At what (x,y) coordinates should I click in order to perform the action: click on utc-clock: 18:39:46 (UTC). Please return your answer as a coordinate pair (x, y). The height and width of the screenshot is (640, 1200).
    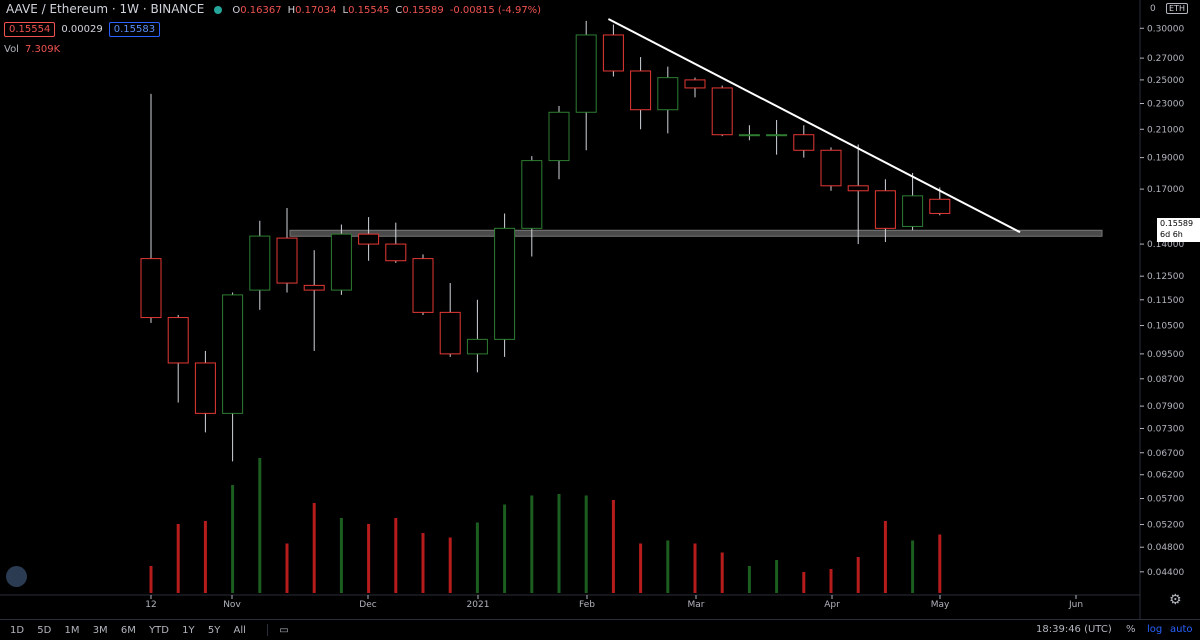
    Looking at the image, I should click on (1074, 629).